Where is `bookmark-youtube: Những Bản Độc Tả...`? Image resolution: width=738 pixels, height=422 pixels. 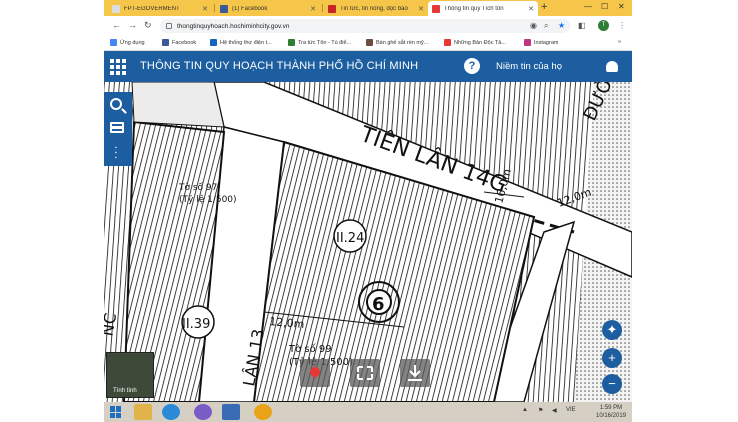
bookmark-youtube: Những Bản Độc Tả... is located at coordinates (475, 42).